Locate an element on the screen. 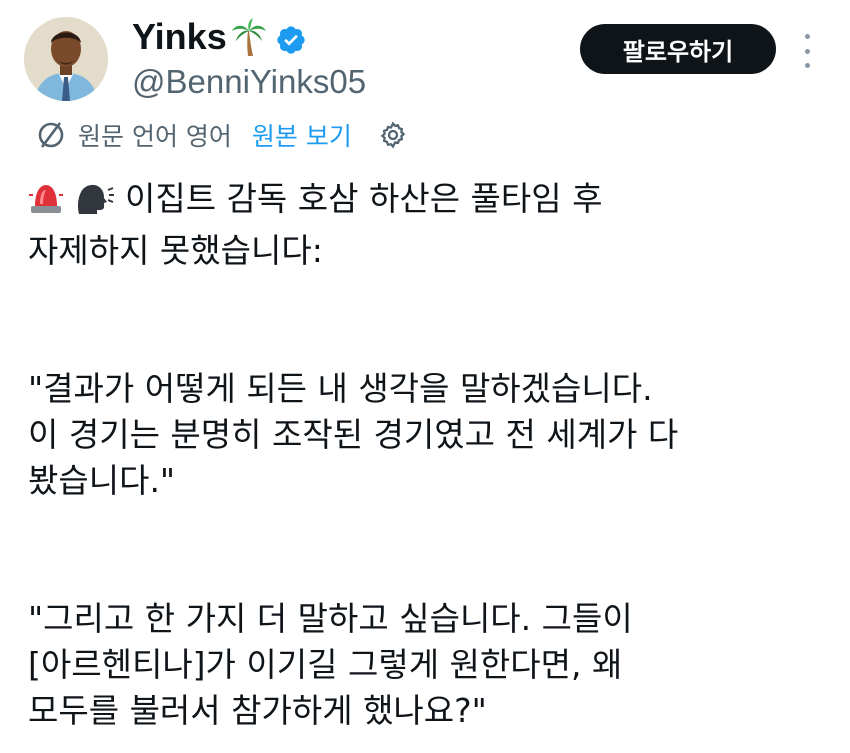 The height and width of the screenshot is (753, 850). tweet-line: "결과가 어떻게 되든 내 생각을 말하겠습니다. is located at coordinates (340, 388).